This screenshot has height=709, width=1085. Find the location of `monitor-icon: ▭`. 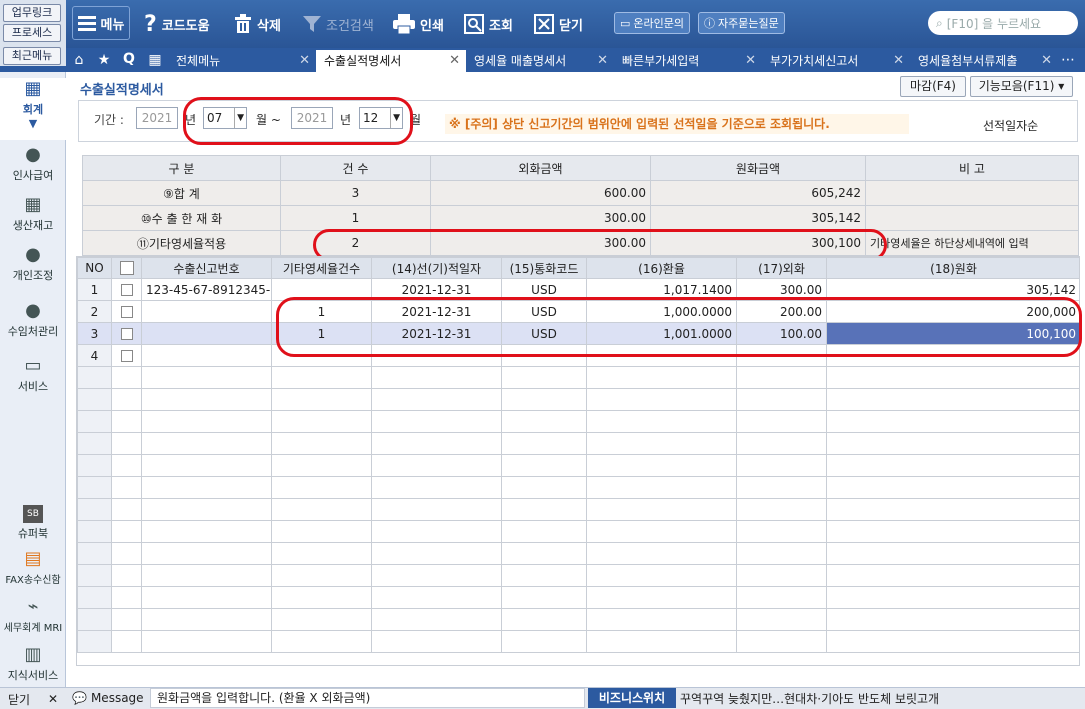

monitor-icon: ▭ is located at coordinates (33, 365).